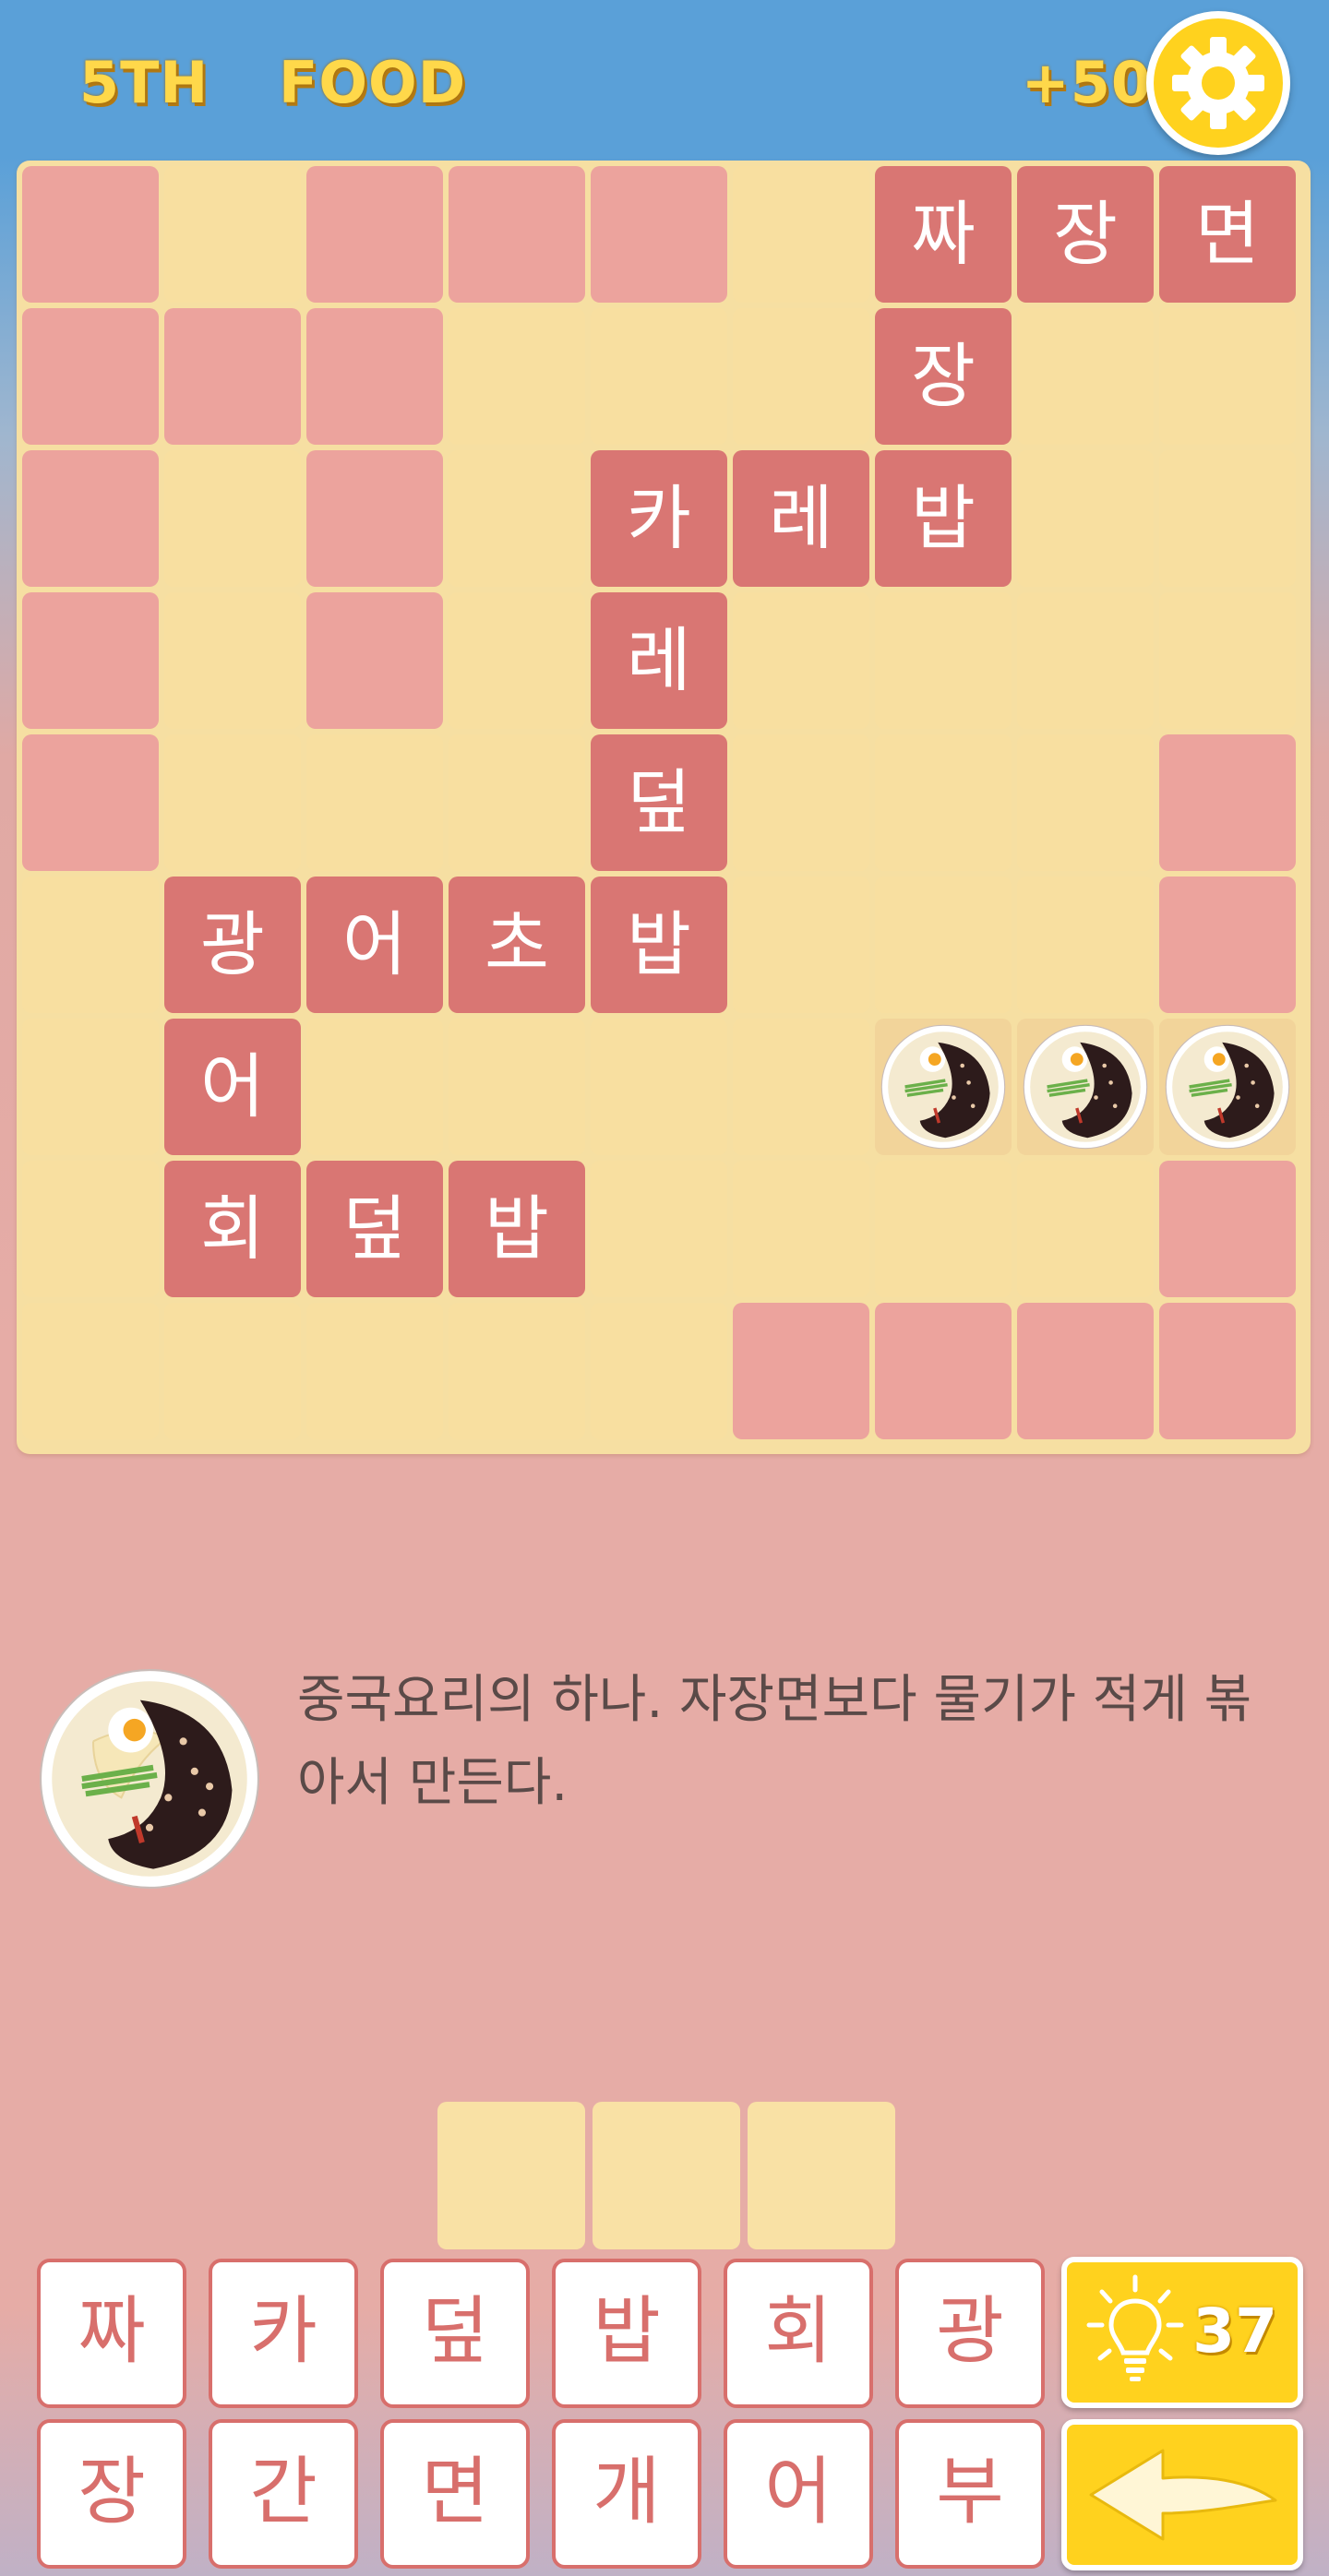  Describe the element at coordinates (284, 2333) in the screenshot. I see `letter-key: 카` at that location.